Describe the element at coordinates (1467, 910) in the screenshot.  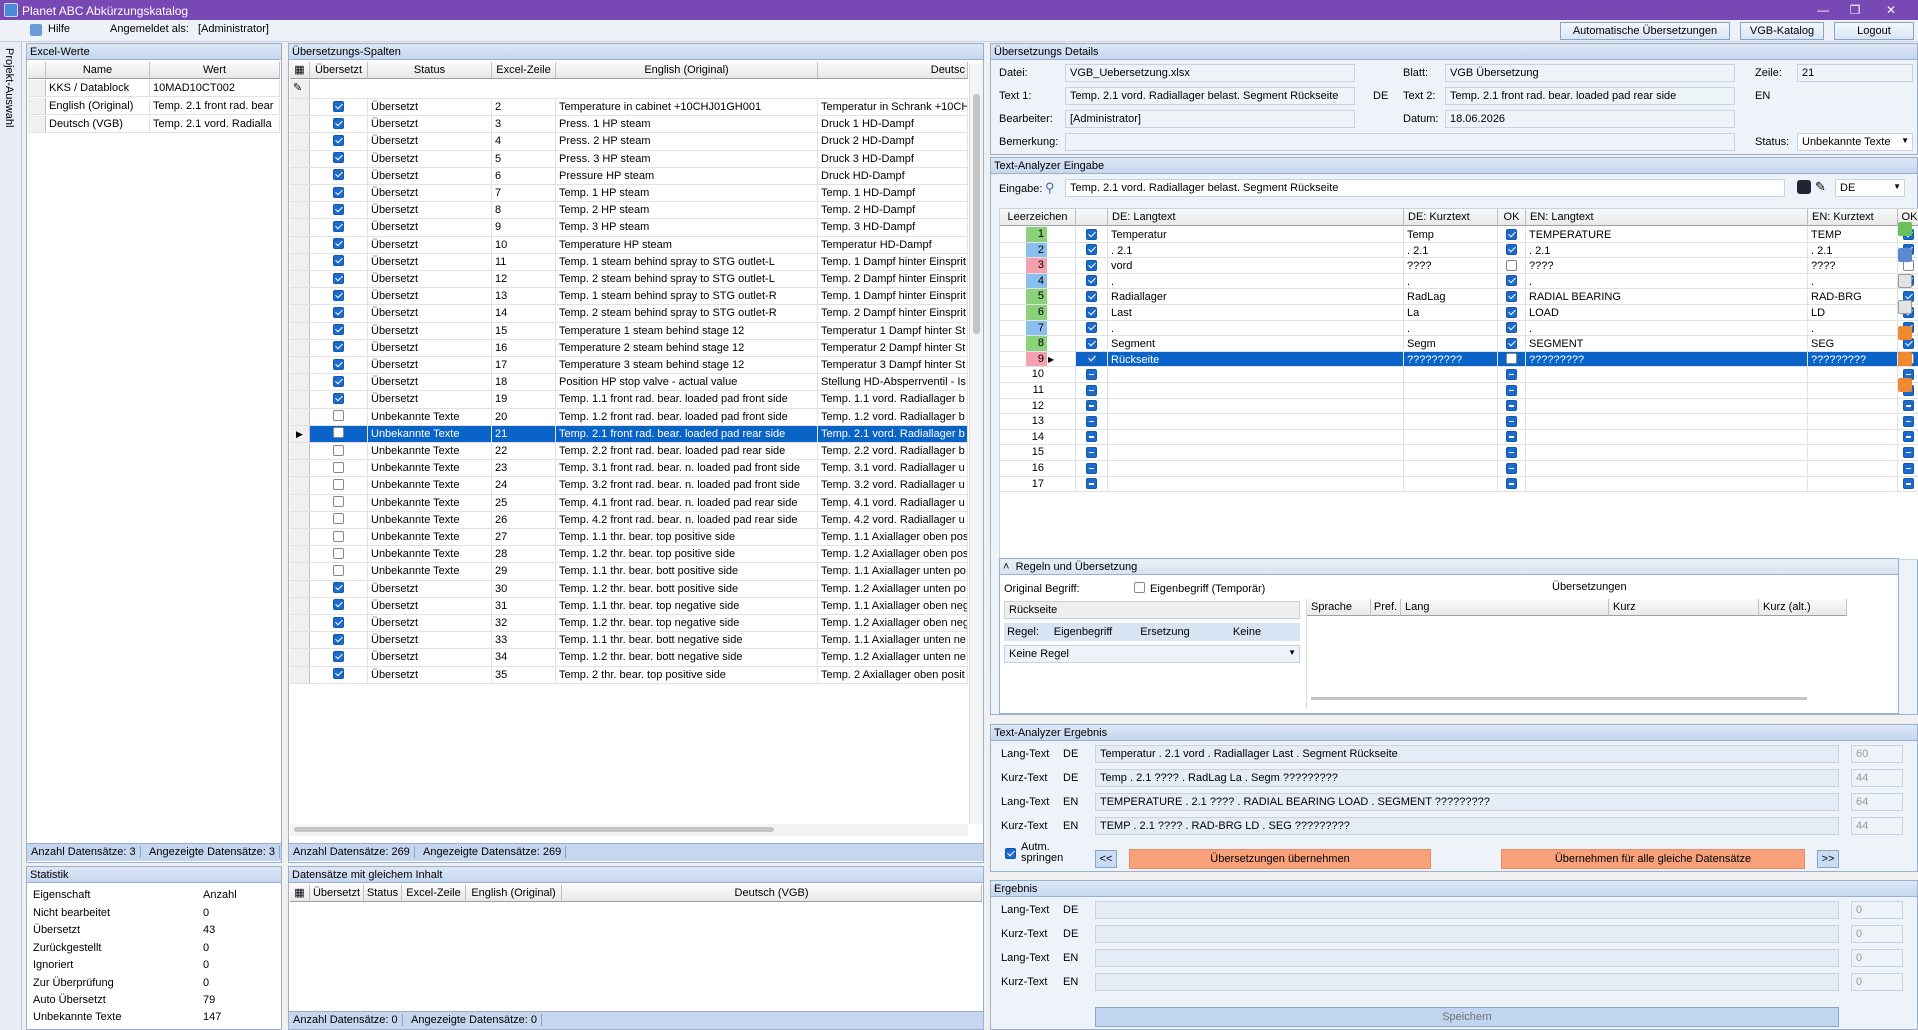
I see `final-text` at that location.